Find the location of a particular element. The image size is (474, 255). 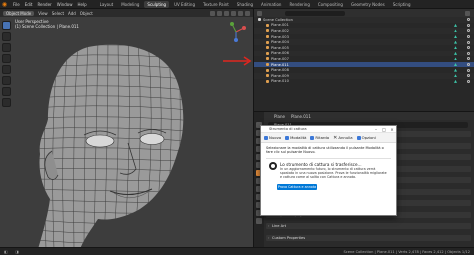

outliner-item: Plane.005 is located at coordinates (364, 48).